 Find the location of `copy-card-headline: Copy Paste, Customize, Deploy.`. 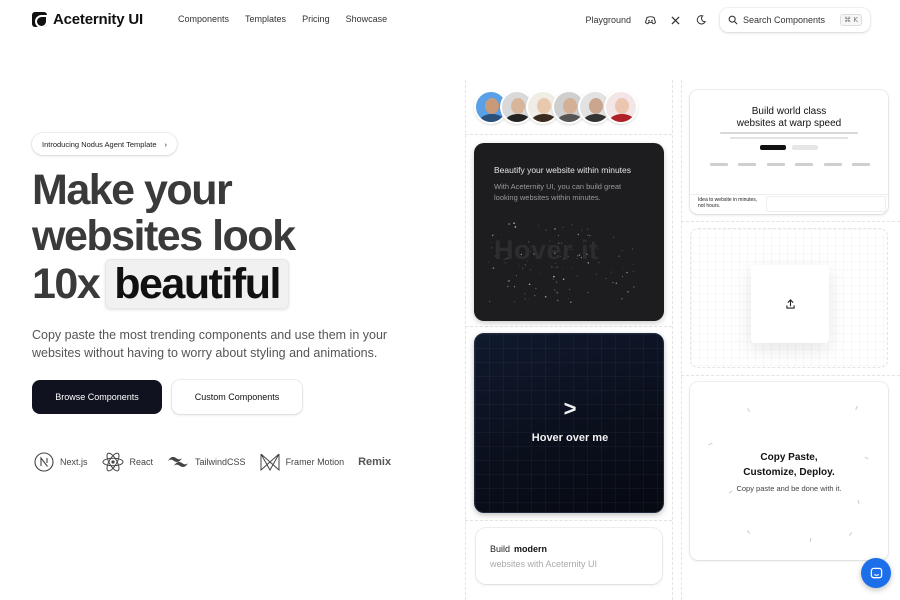

copy-card-headline: Copy Paste, Customize, Deploy. is located at coordinates (789, 465).